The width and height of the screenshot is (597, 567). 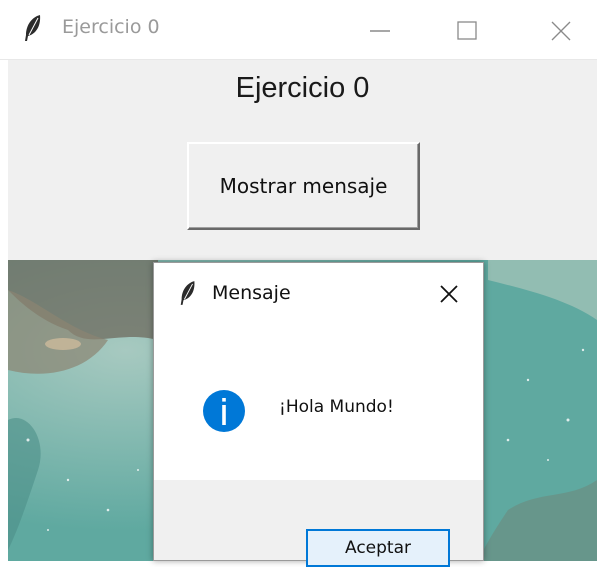 I want to click on dialog-message: ¡Hola Mundo!, so click(x=336, y=407).